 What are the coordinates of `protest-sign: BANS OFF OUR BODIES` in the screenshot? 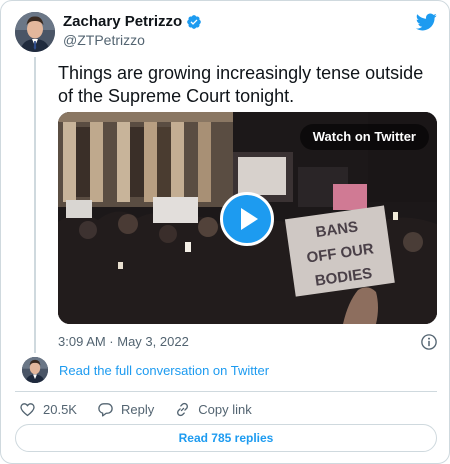 It's located at (339, 251).